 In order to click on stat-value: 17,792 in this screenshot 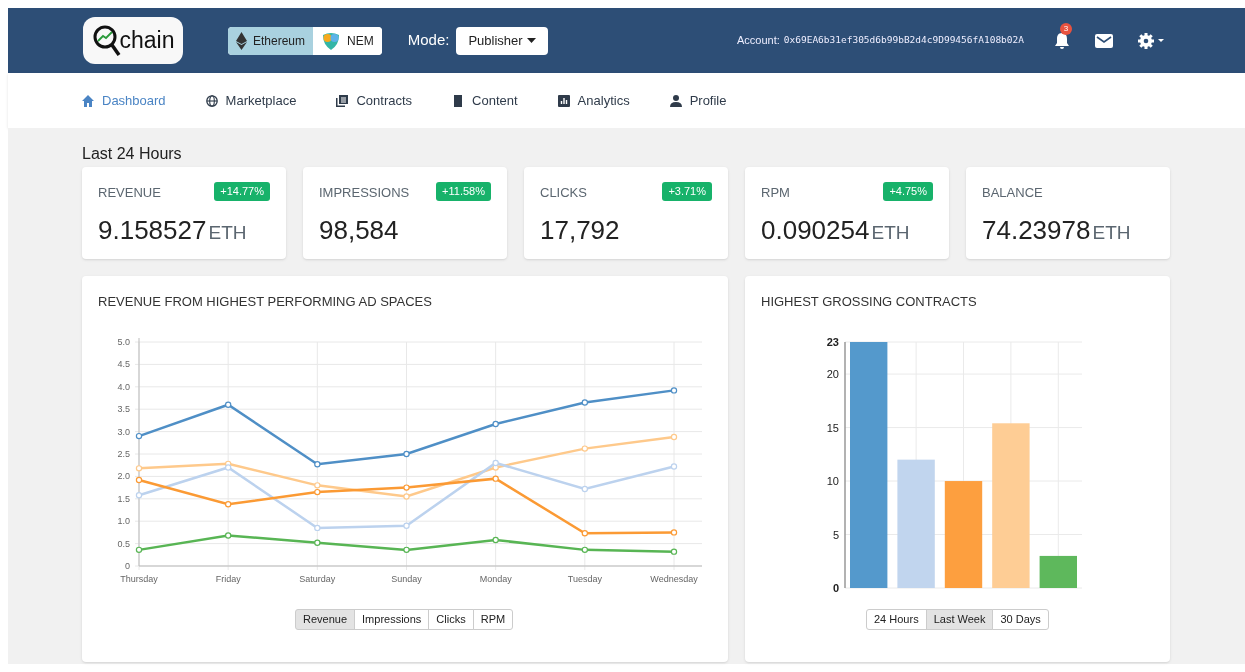, I will do `click(580, 230)`.